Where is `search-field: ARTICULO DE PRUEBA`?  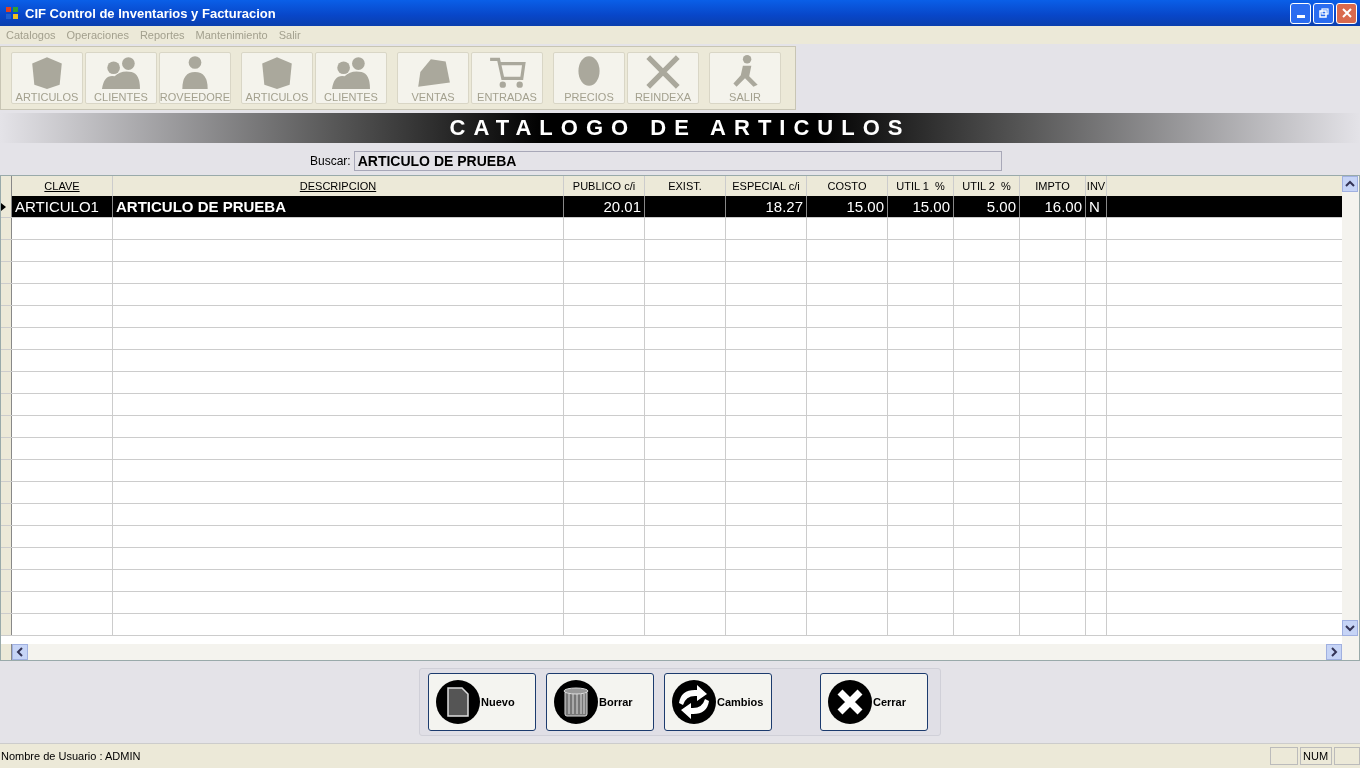 search-field: ARTICULO DE PRUEBA is located at coordinates (677, 161).